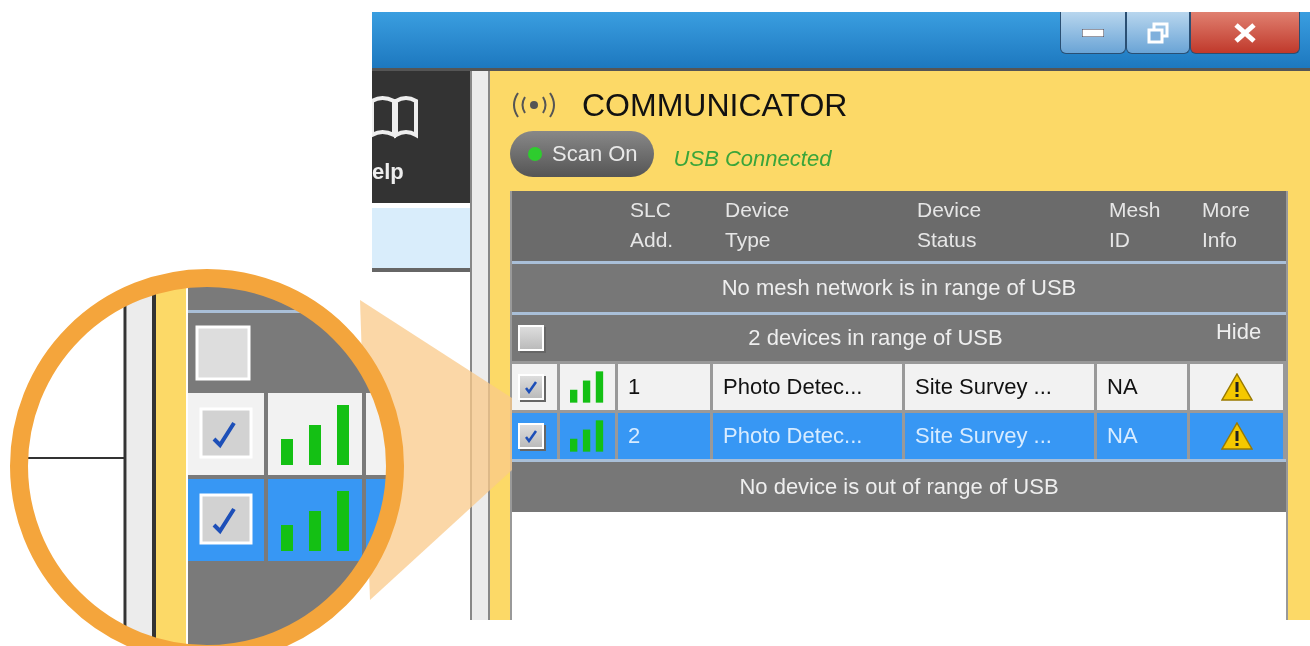  I want to click on column-header: SLC, so click(651, 210).